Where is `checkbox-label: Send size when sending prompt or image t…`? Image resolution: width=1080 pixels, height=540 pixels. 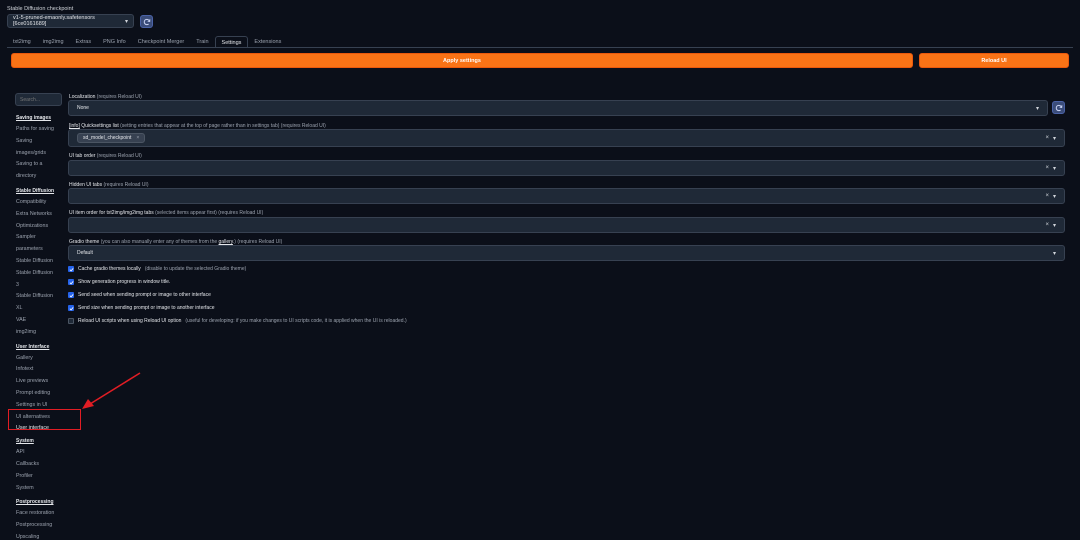 checkbox-label: Send size when sending prompt or image t… is located at coordinates (146, 308).